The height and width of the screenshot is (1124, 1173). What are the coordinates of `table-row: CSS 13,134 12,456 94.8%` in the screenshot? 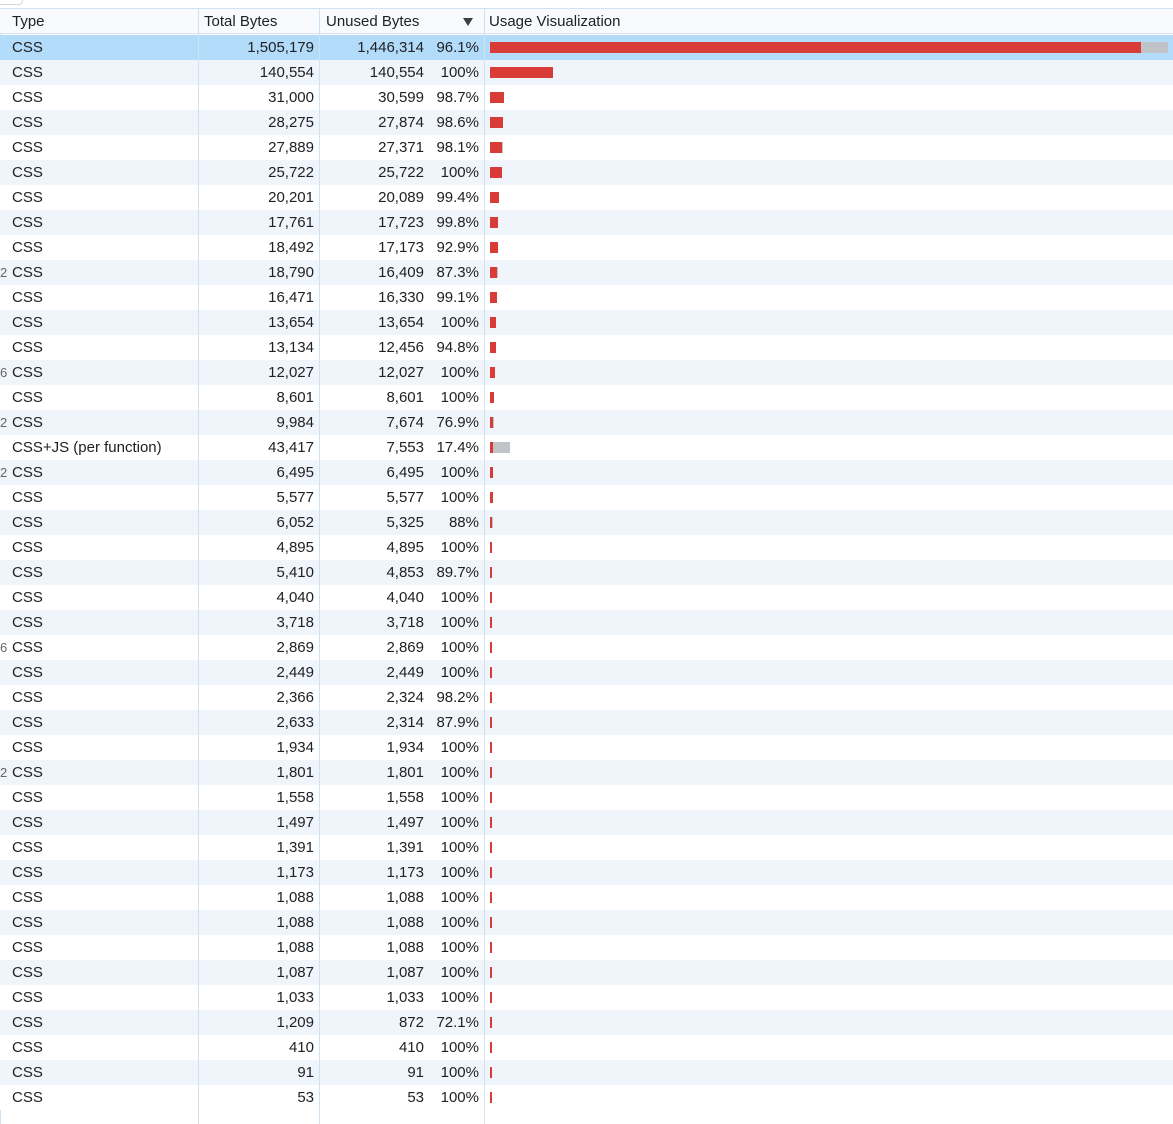 It's located at (586, 347).